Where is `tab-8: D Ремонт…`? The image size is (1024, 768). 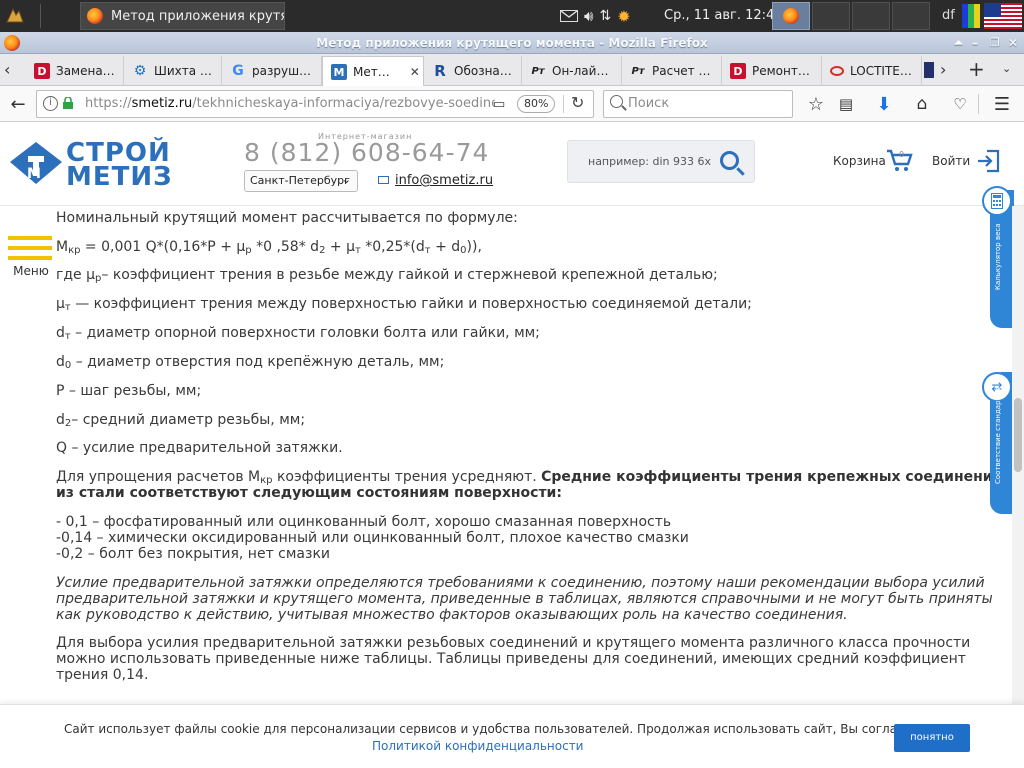 tab-8: D Ремонт… is located at coordinates (772, 71).